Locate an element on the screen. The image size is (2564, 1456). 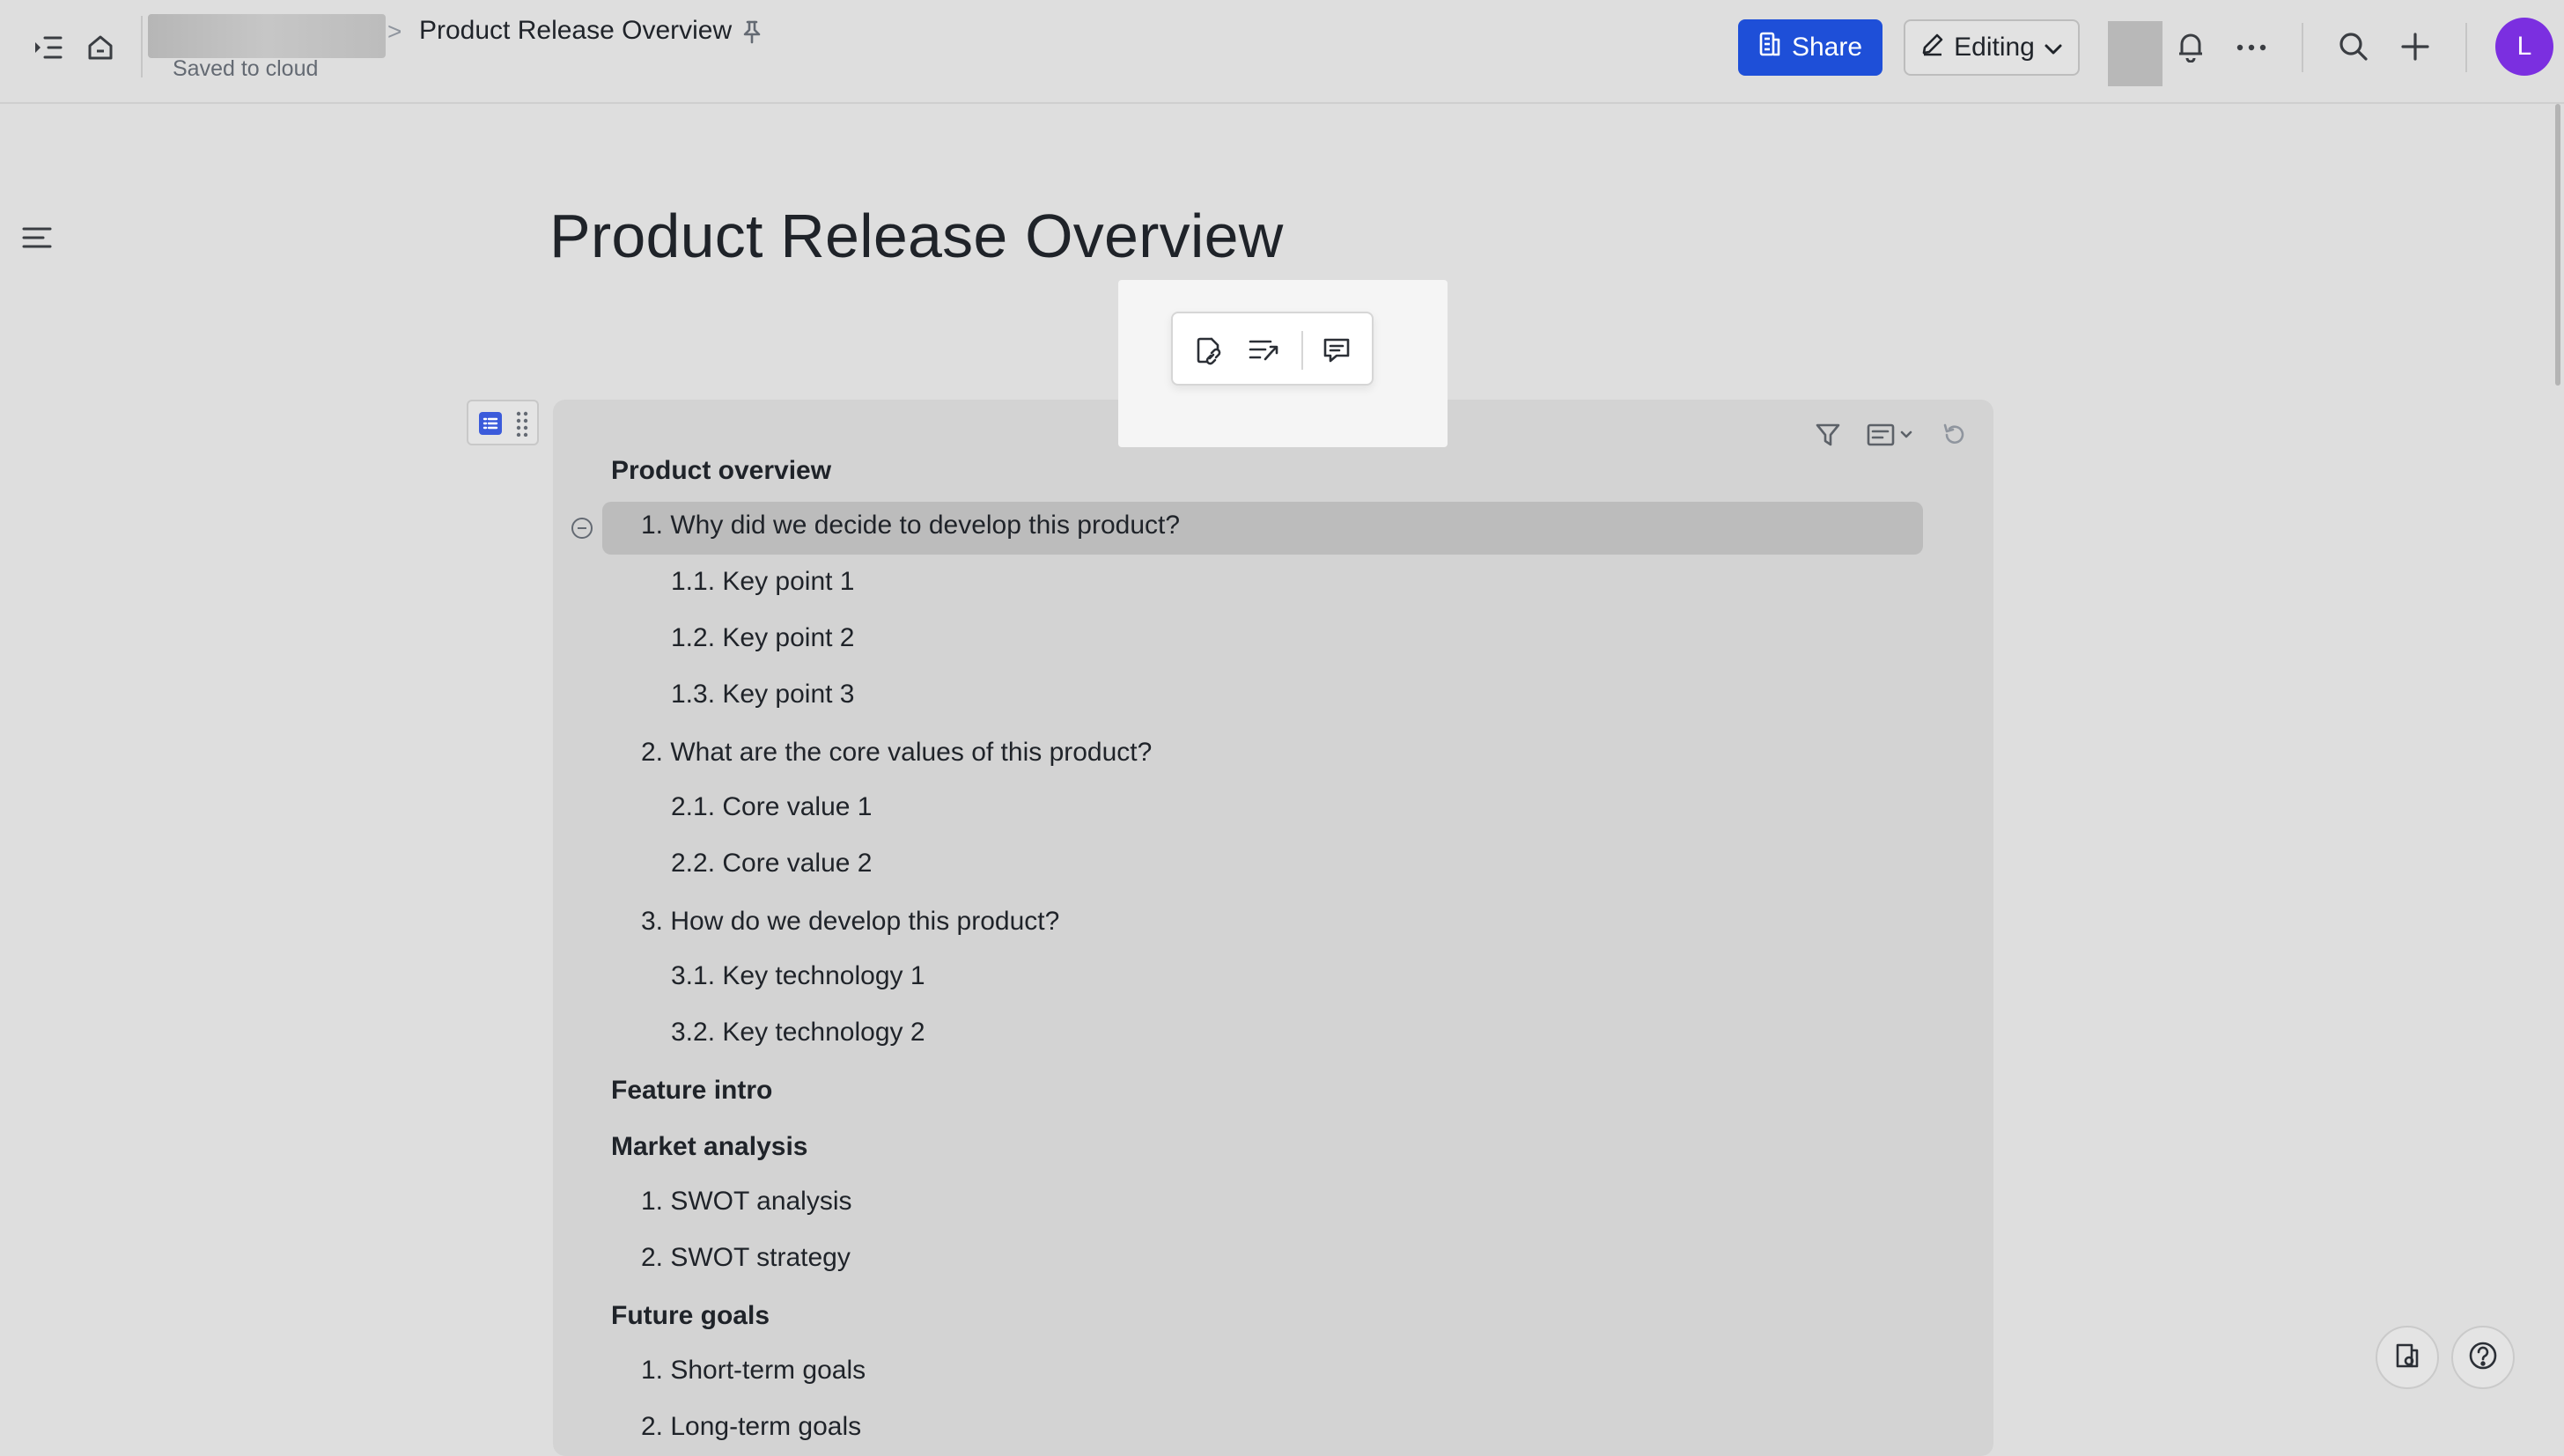
help-button is located at coordinates (2483, 1357).